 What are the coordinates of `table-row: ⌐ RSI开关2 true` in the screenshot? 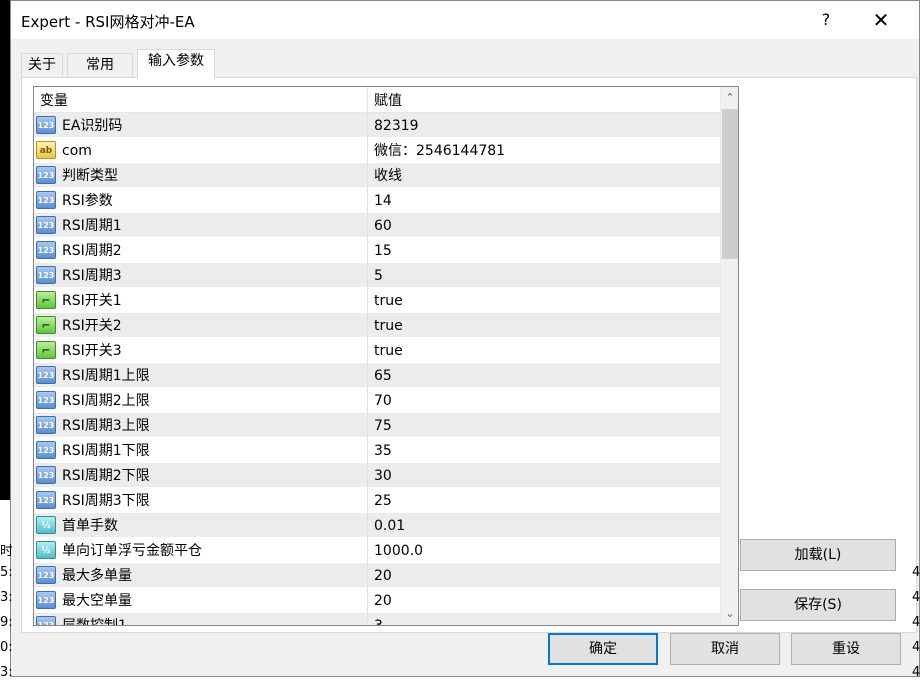 It's located at (377, 325).